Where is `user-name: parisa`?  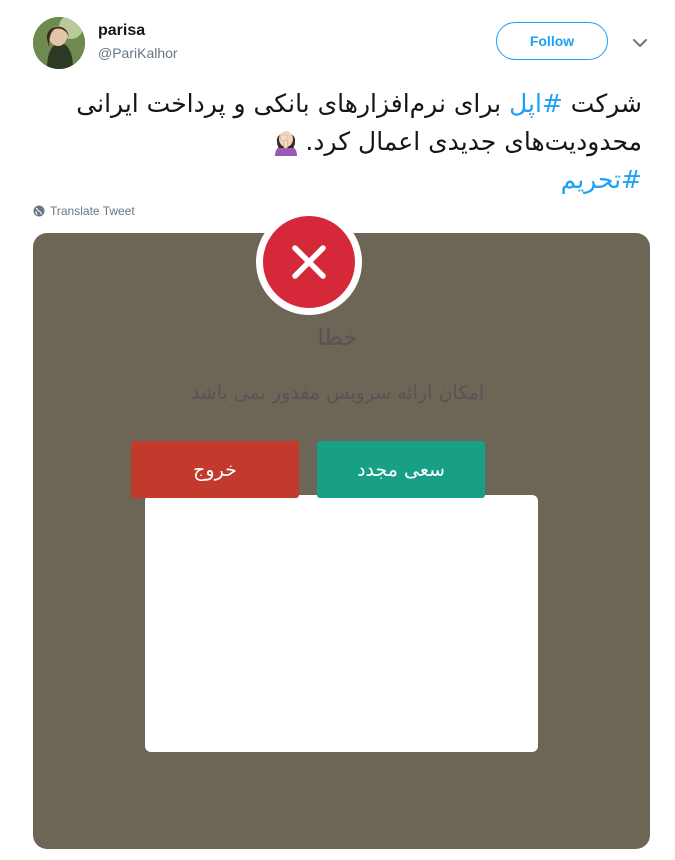 user-name: parisa is located at coordinates (121, 31).